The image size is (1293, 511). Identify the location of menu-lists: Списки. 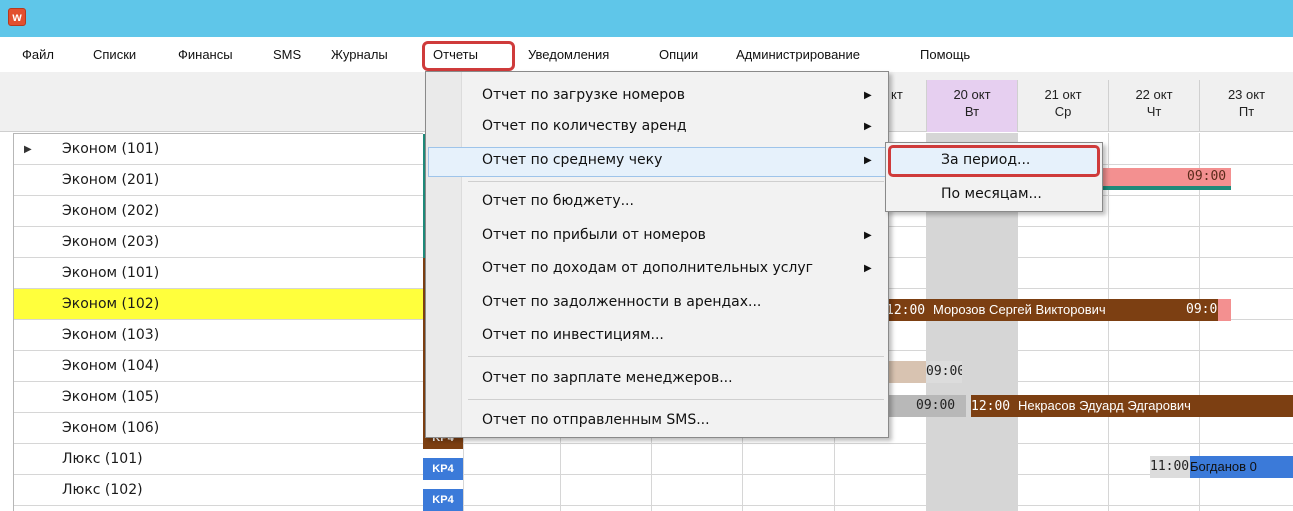
(114, 54).